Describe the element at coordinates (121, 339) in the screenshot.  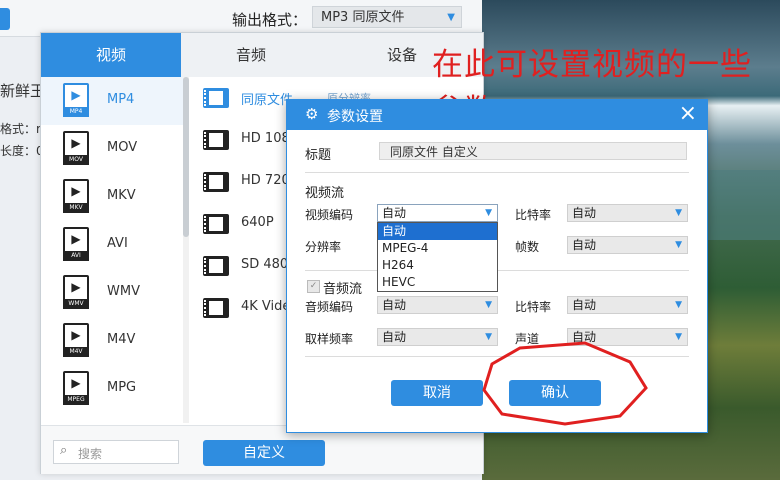
I see `format-item-label: M4V` at that location.